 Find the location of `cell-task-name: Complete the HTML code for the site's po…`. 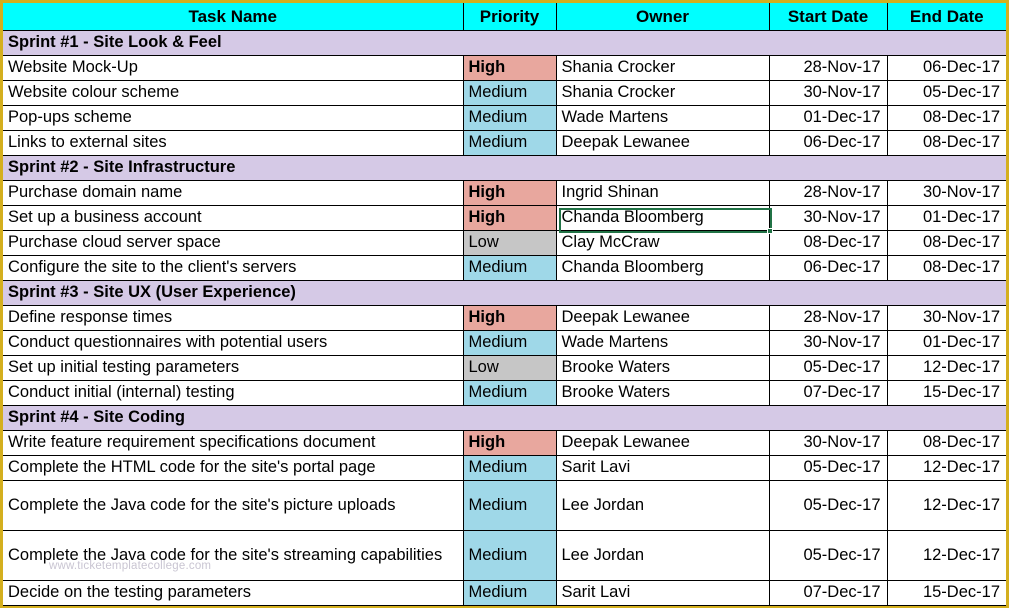

cell-task-name: Complete the HTML code for the site's po… is located at coordinates (233, 467).